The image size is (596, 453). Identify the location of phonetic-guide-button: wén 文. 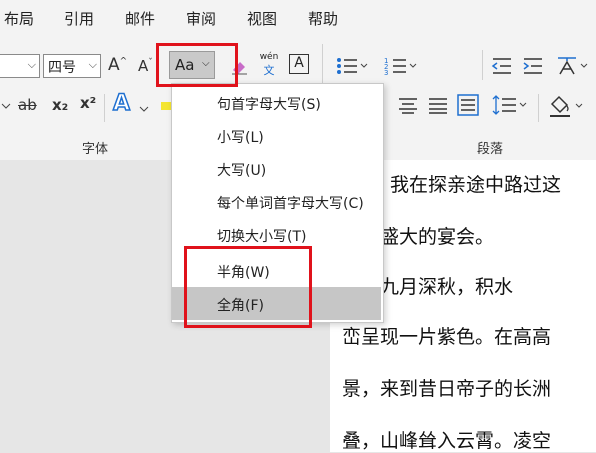
(269, 65).